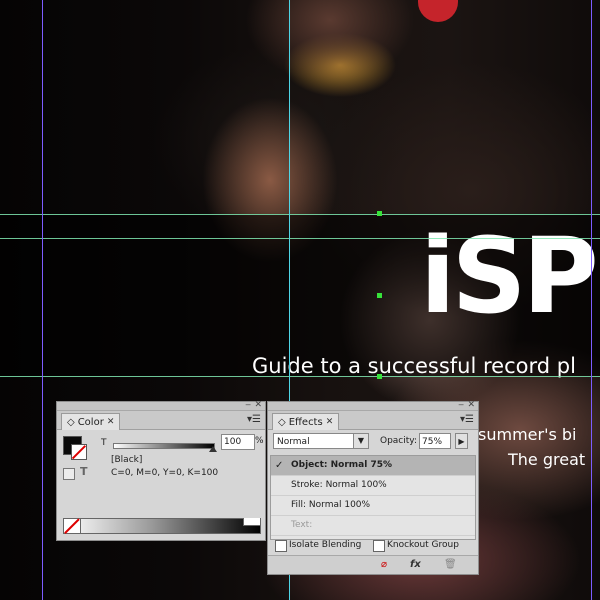 The height and width of the screenshot is (600, 600). Describe the element at coordinates (72, 526) in the screenshot. I see `none-swatch` at that location.